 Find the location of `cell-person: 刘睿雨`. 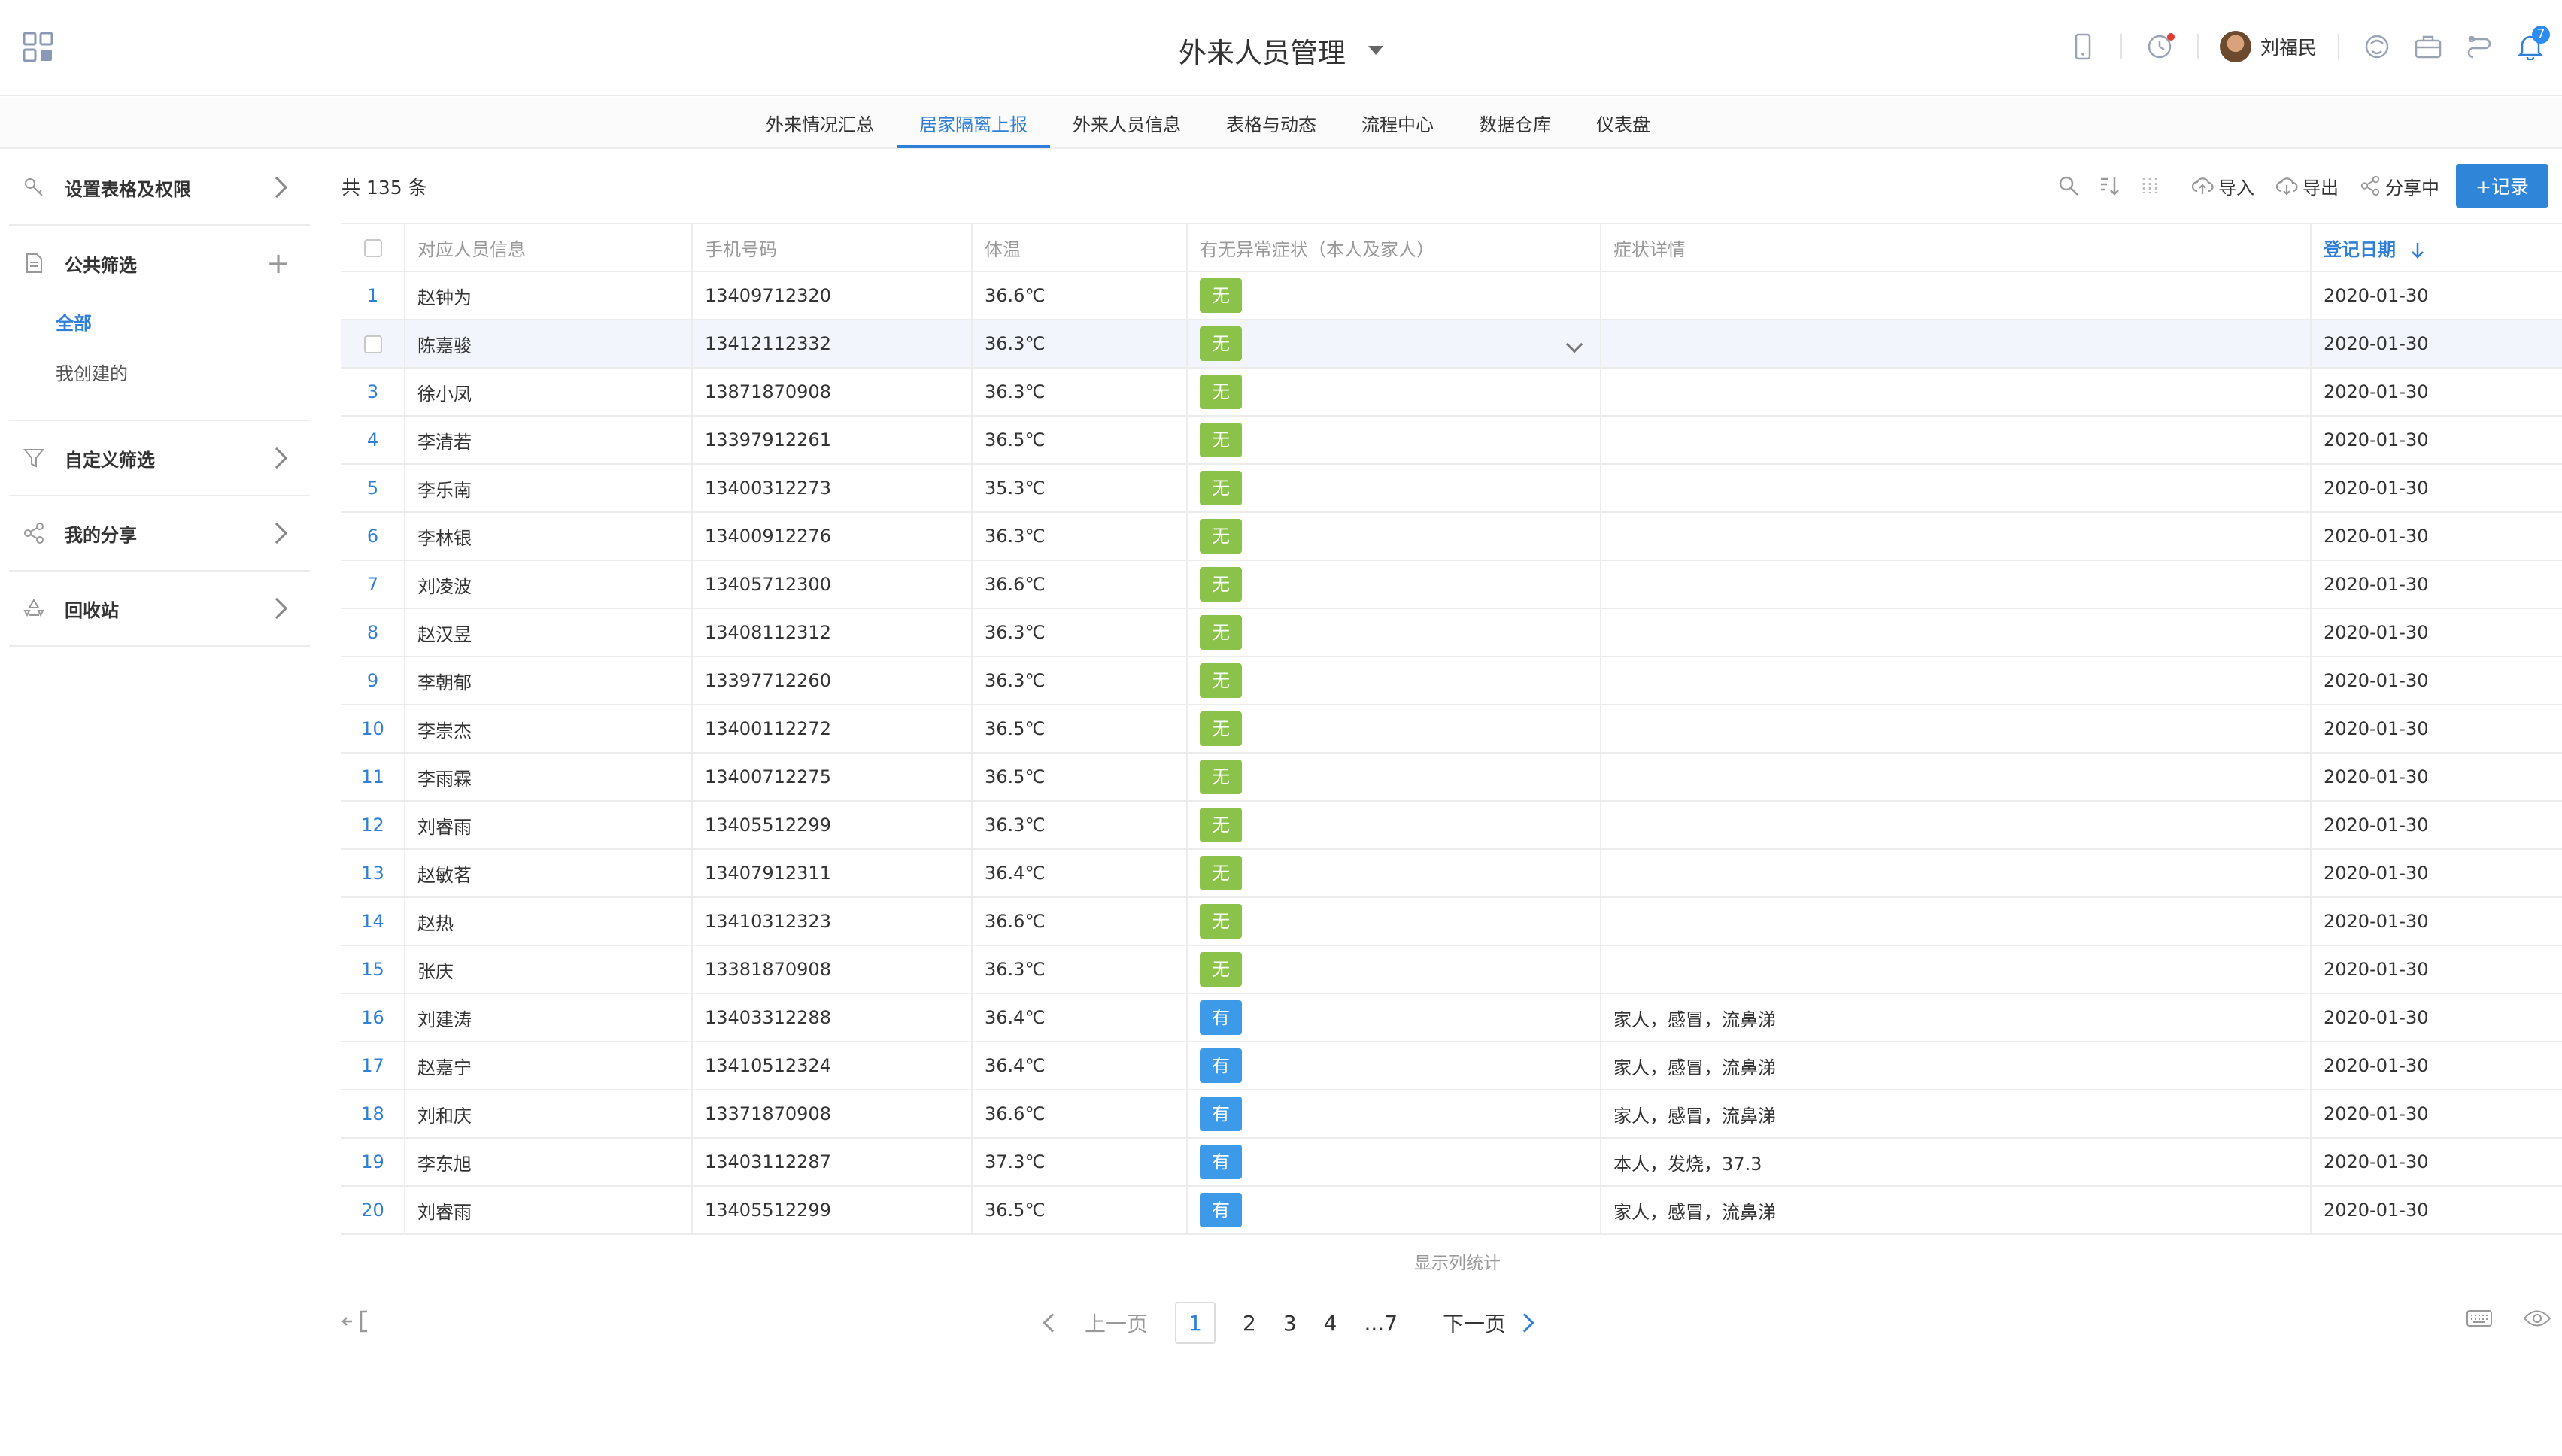

cell-person: 刘睿雨 is located at coordinates (549, 825).